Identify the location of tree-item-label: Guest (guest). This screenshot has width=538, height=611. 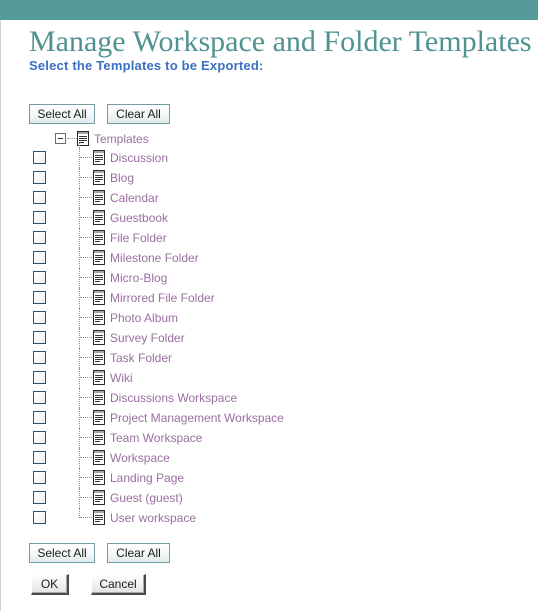
(146, 498).